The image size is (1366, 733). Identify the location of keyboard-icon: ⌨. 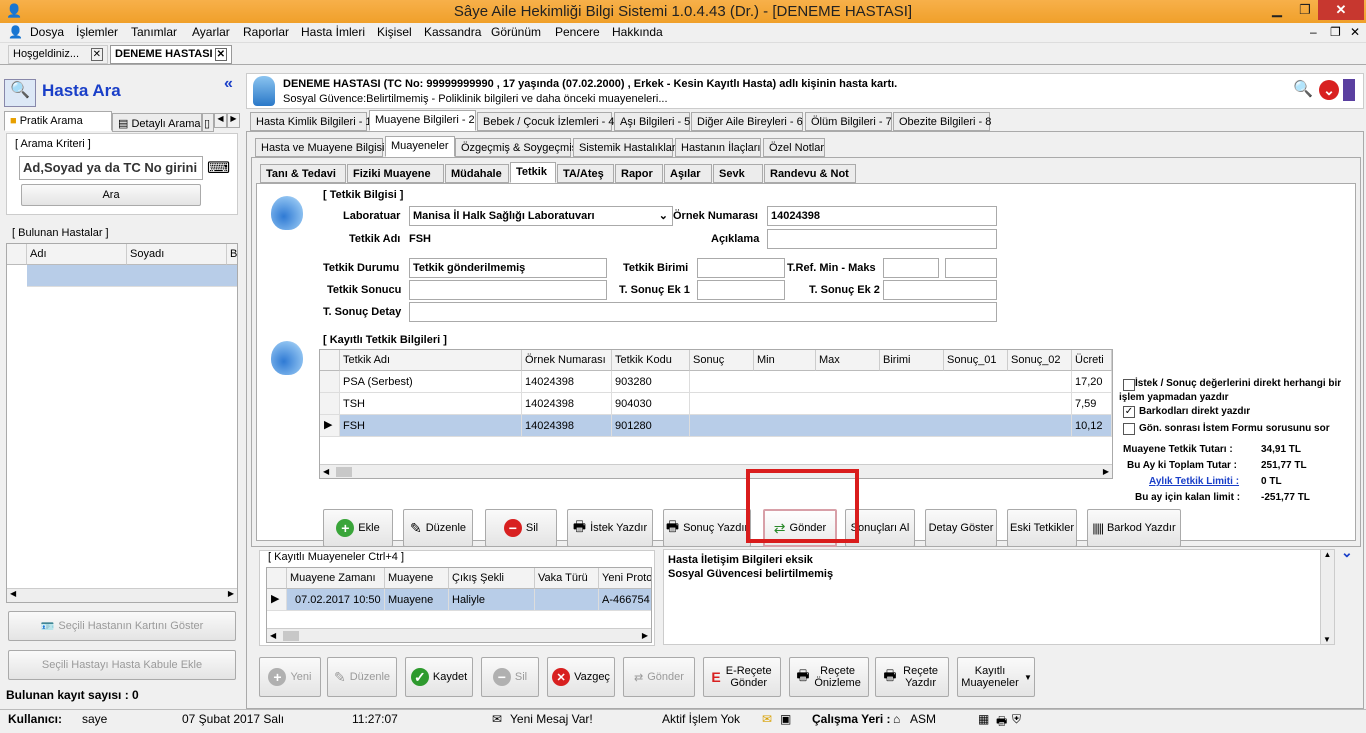
(218, 168).